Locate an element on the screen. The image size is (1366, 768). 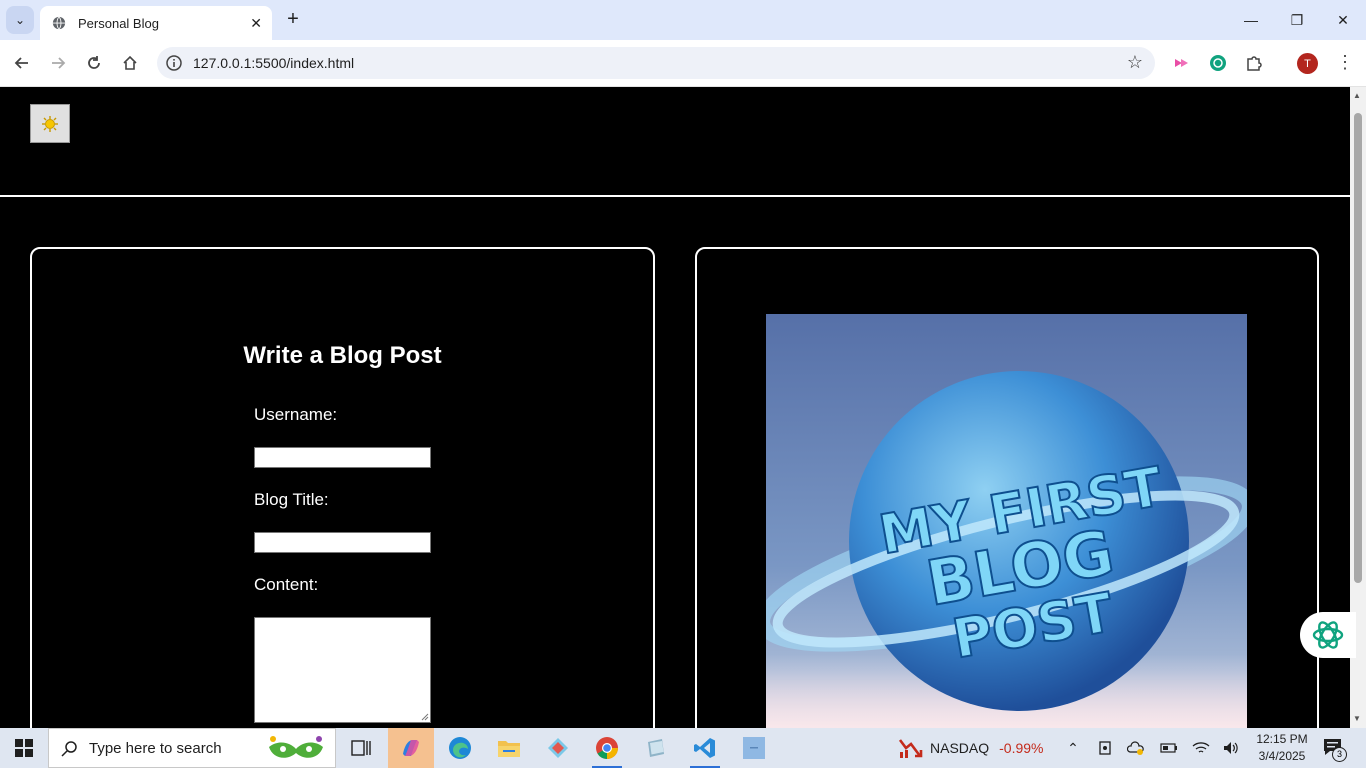
extensions-button is located at coordinates (1254, 63).